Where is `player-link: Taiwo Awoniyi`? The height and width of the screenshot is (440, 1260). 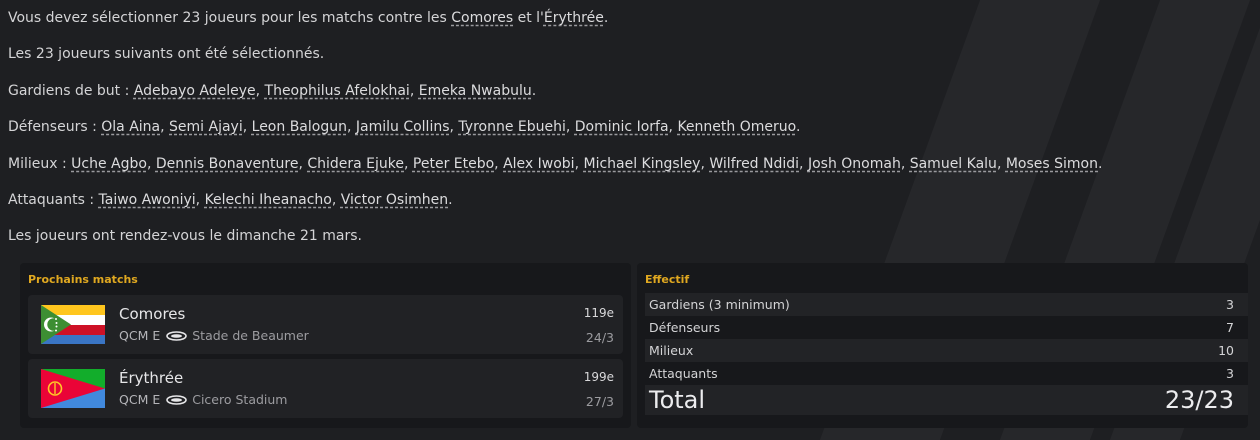 player-link: Taiwo Awoniyi is located at coordinates (147, 200).